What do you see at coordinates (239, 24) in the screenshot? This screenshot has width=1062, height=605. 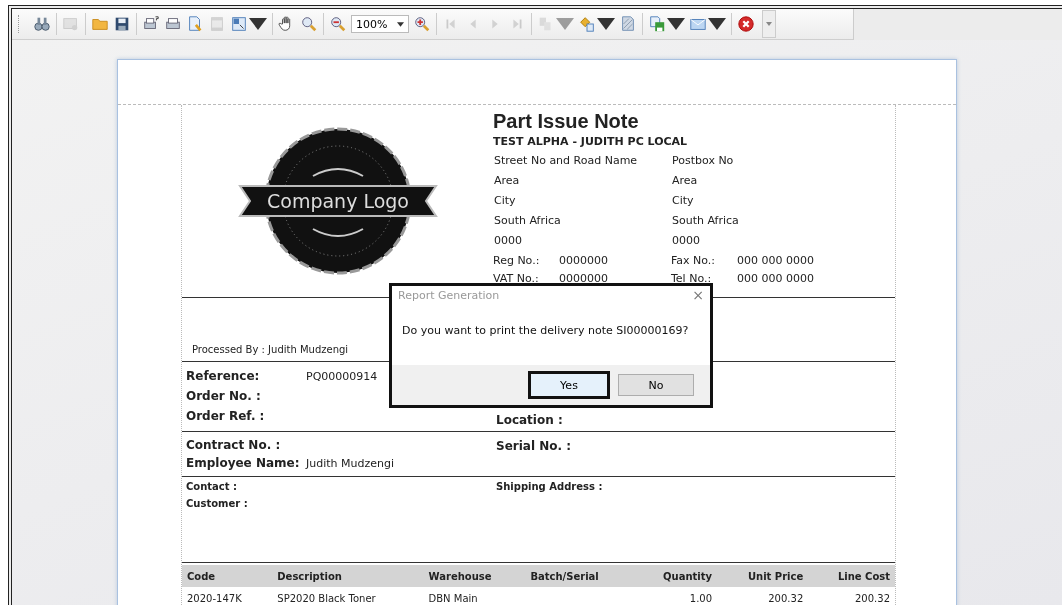 I see `scale-page-icon` at bounding box center [239, 24].